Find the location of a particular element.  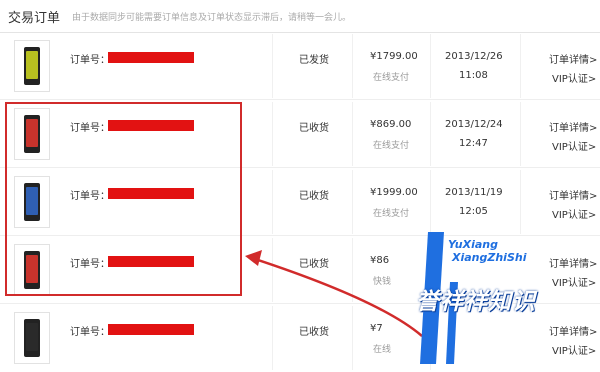

watermark-pinyin-line1: YuXiang is located at coordinates (473, 244).